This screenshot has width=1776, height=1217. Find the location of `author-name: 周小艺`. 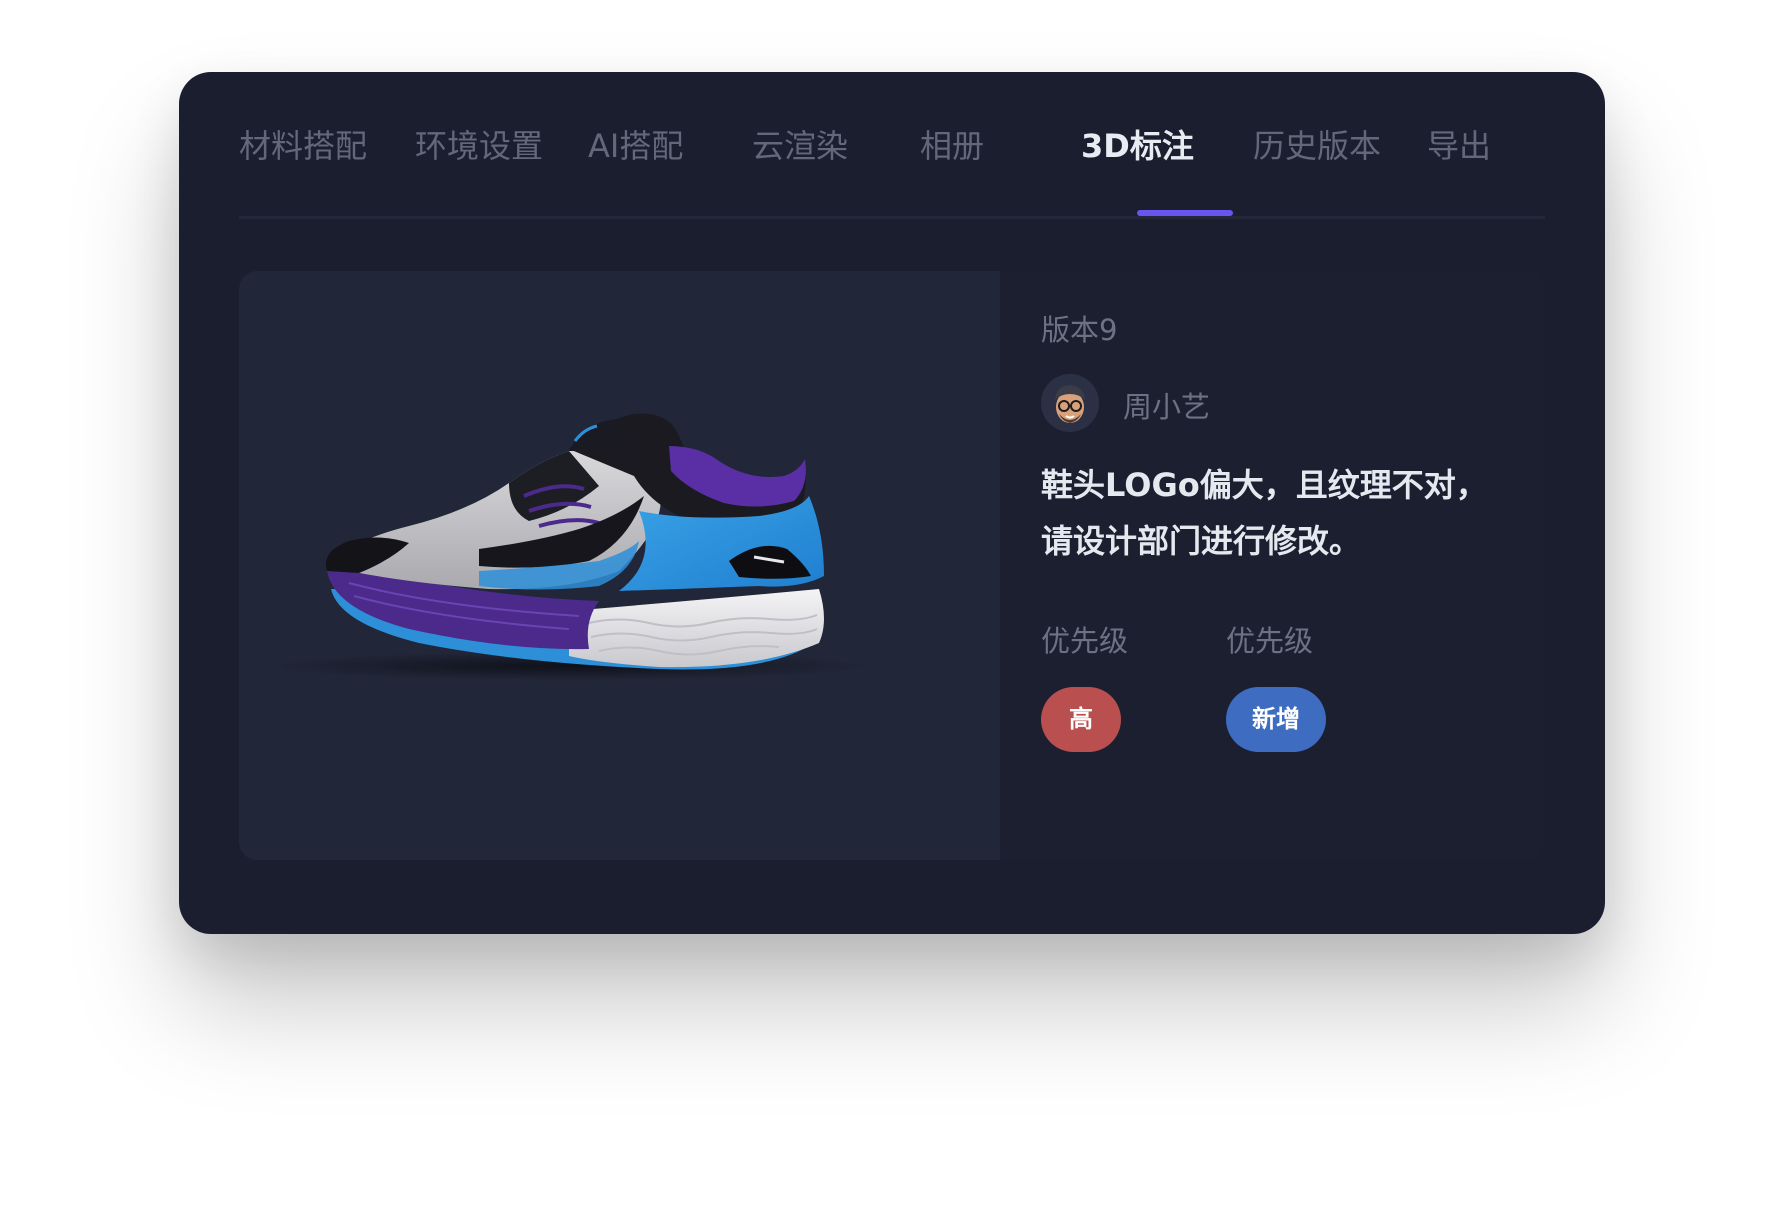

author-name: 周小艺 is located at coordinates (1167, 407).